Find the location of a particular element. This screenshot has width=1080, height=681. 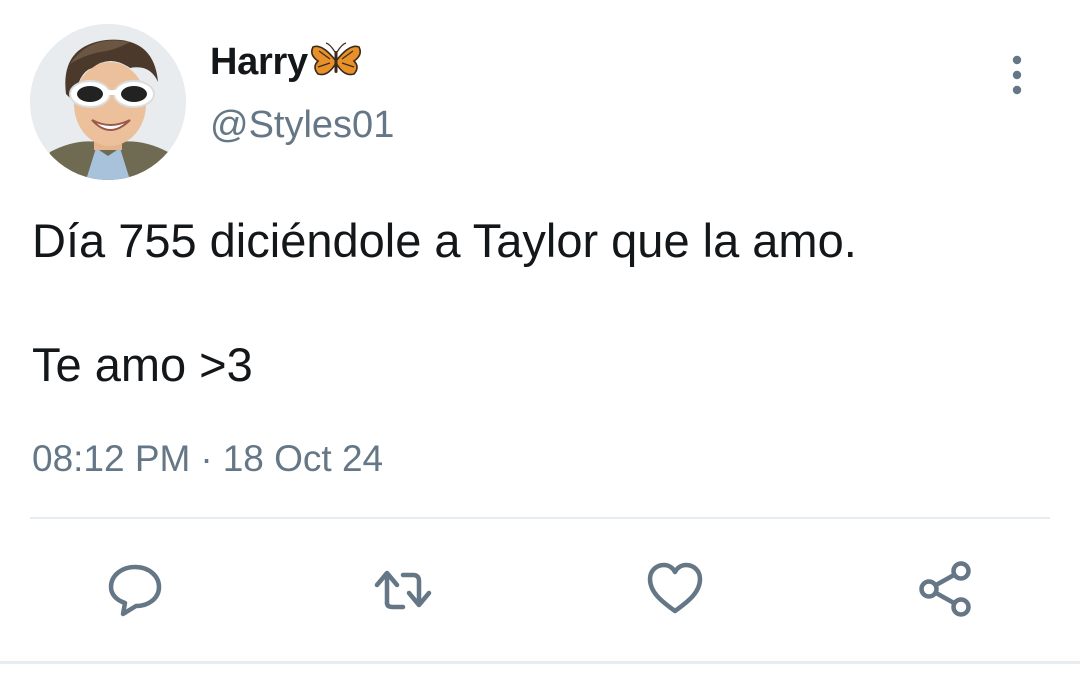

tweet-time: 08:12 PM is located at coordinates (111, 458).